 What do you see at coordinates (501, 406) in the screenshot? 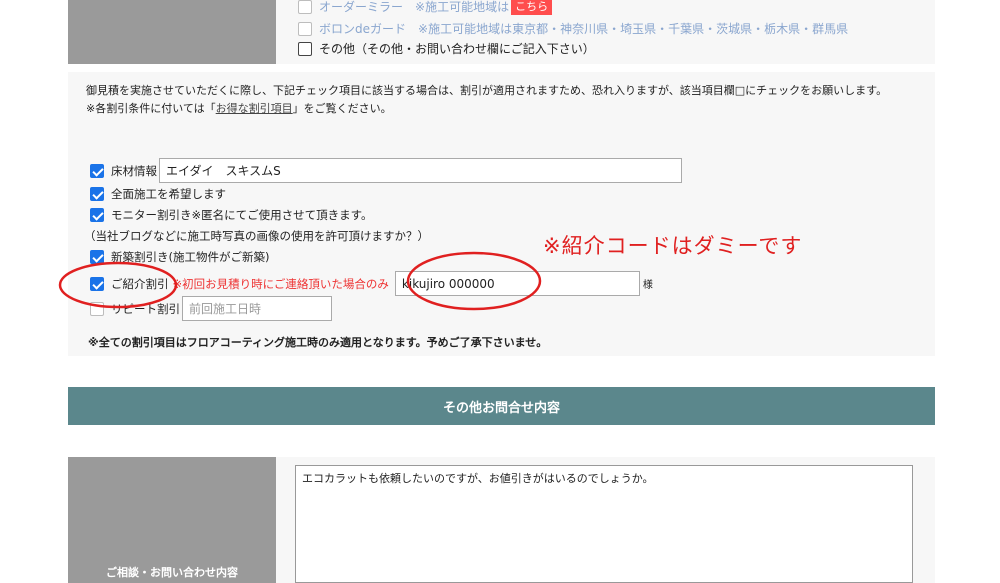
I see `section-header-other-inquiry: その他お問合せ内容` at bounding box center [501, 406].